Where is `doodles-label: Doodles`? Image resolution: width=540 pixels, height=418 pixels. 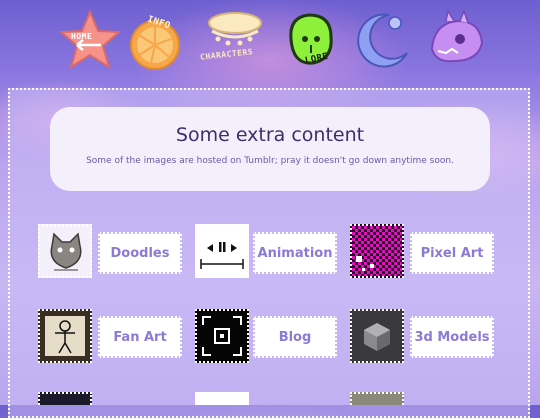
doodles-label: Doodles is located at coordinates (140, 253).